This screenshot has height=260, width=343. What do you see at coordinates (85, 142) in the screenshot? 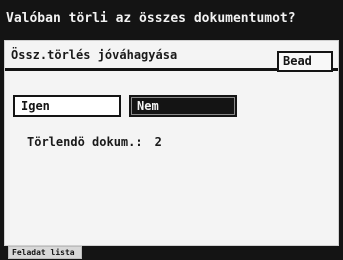
I see `documents-to-delete-label: Törlendö dokum.:` at bounding box center [85, 142].